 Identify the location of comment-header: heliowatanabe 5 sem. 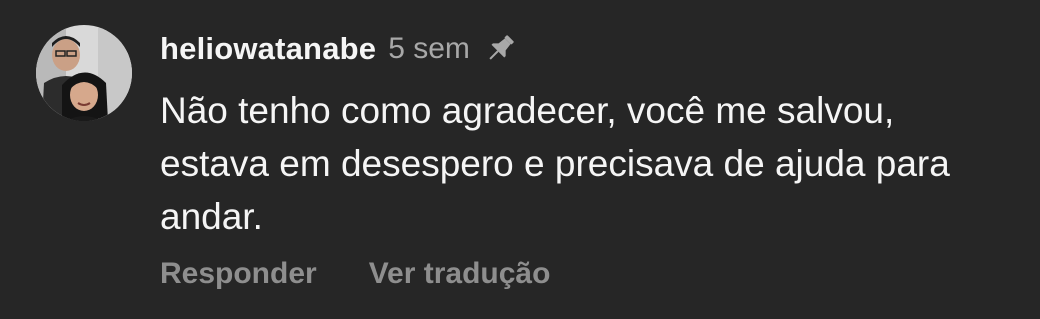
(339, 49).